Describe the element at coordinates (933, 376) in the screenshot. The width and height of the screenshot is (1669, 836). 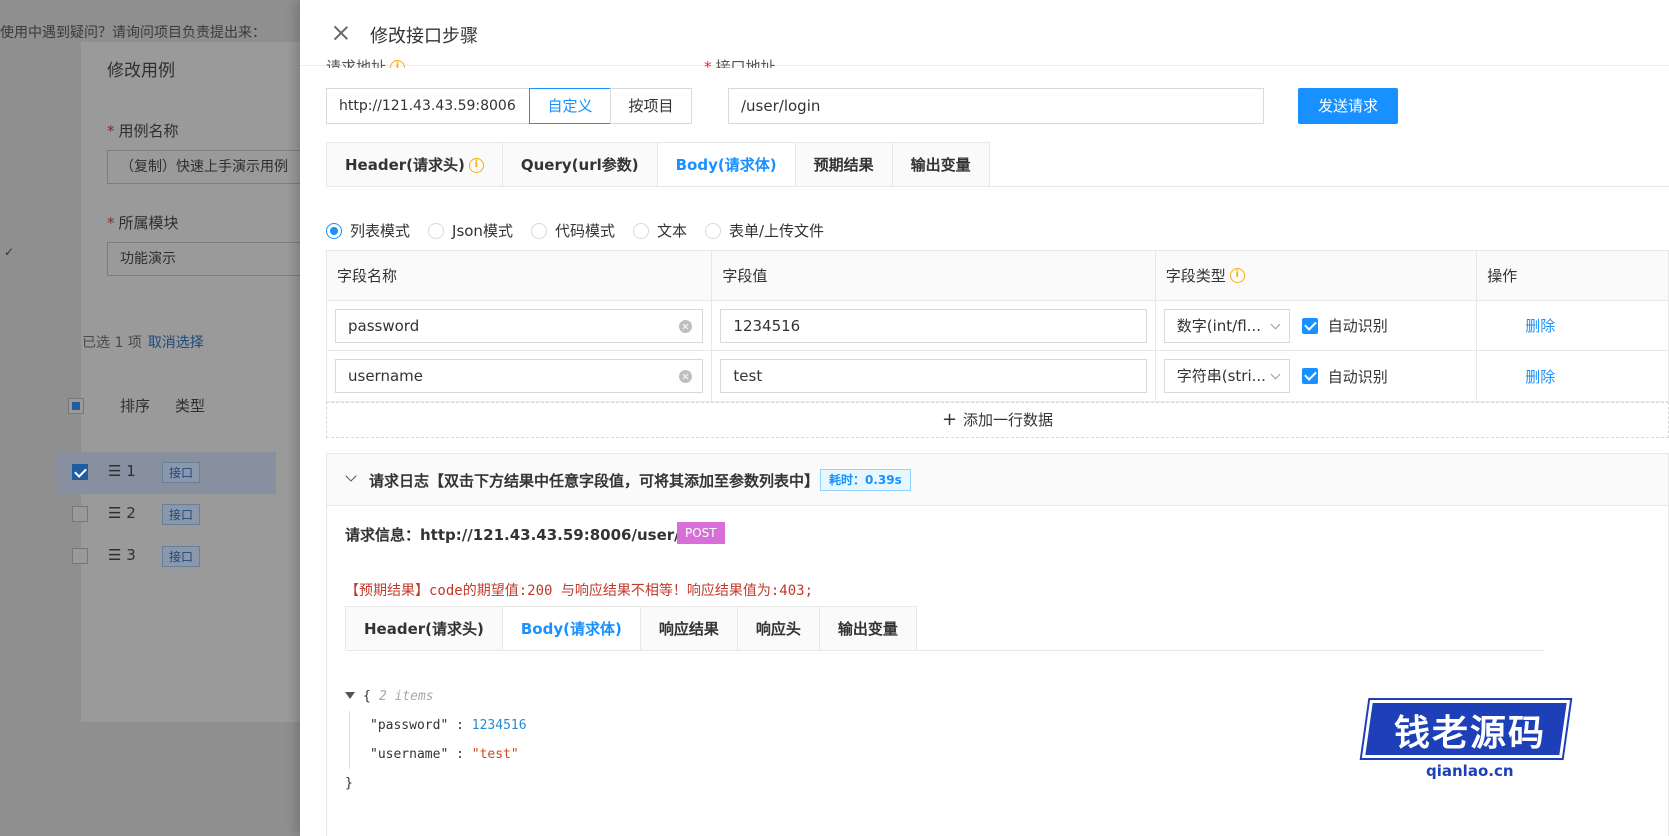
I see `field-value-input: test` at that location.